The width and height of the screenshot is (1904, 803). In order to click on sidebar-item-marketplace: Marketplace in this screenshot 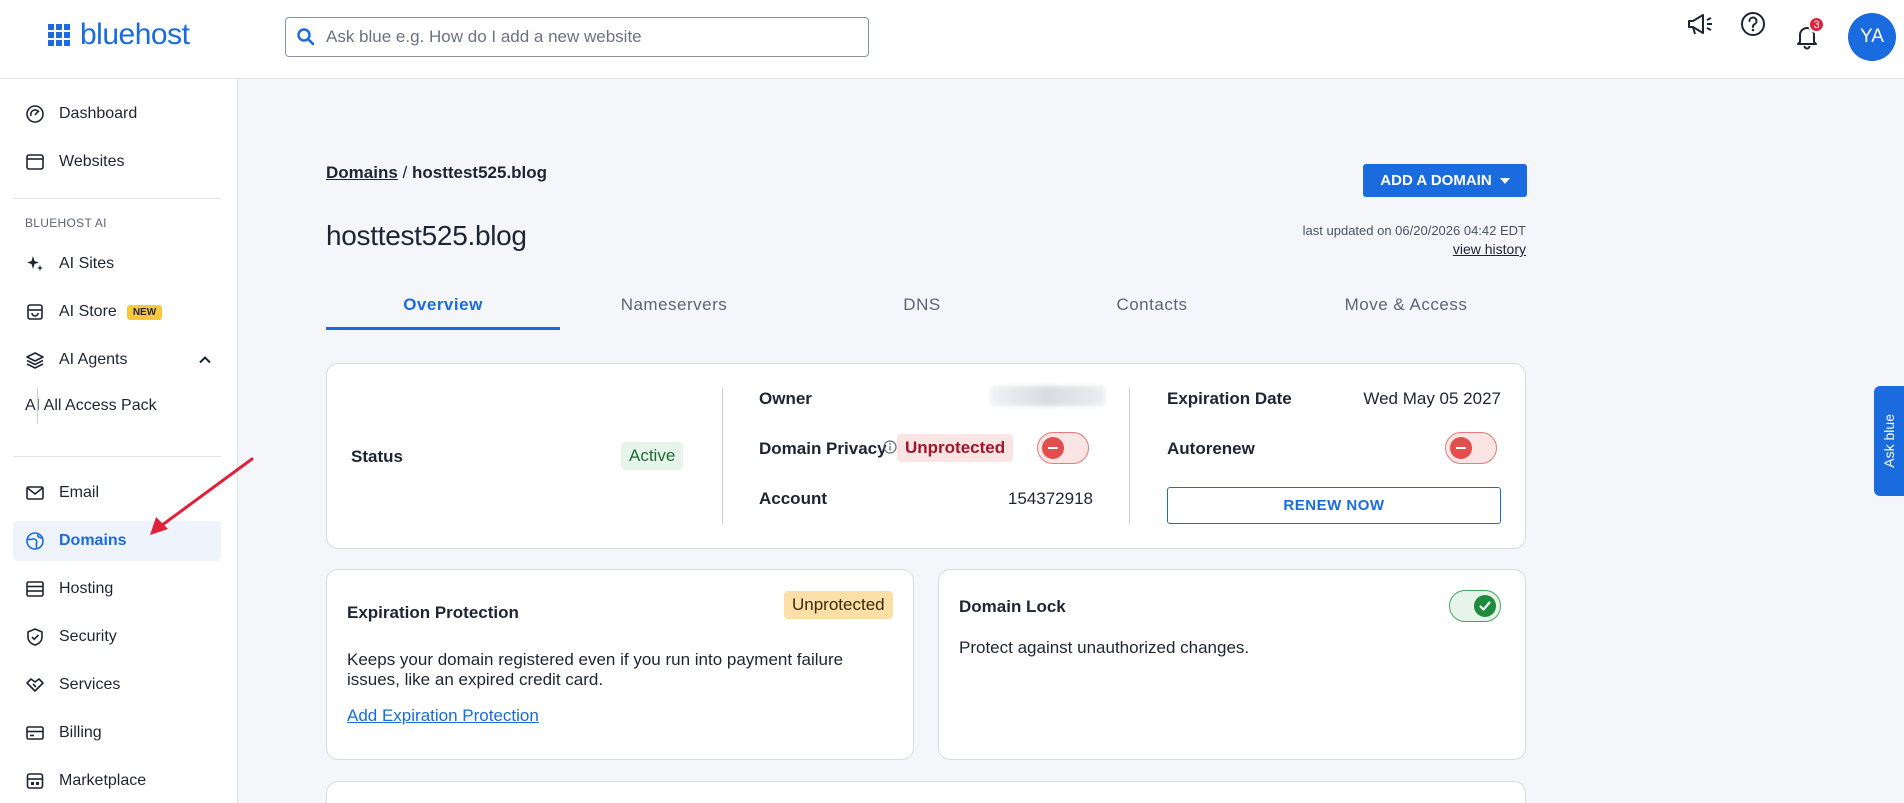, I will do `click(117, 781)`.